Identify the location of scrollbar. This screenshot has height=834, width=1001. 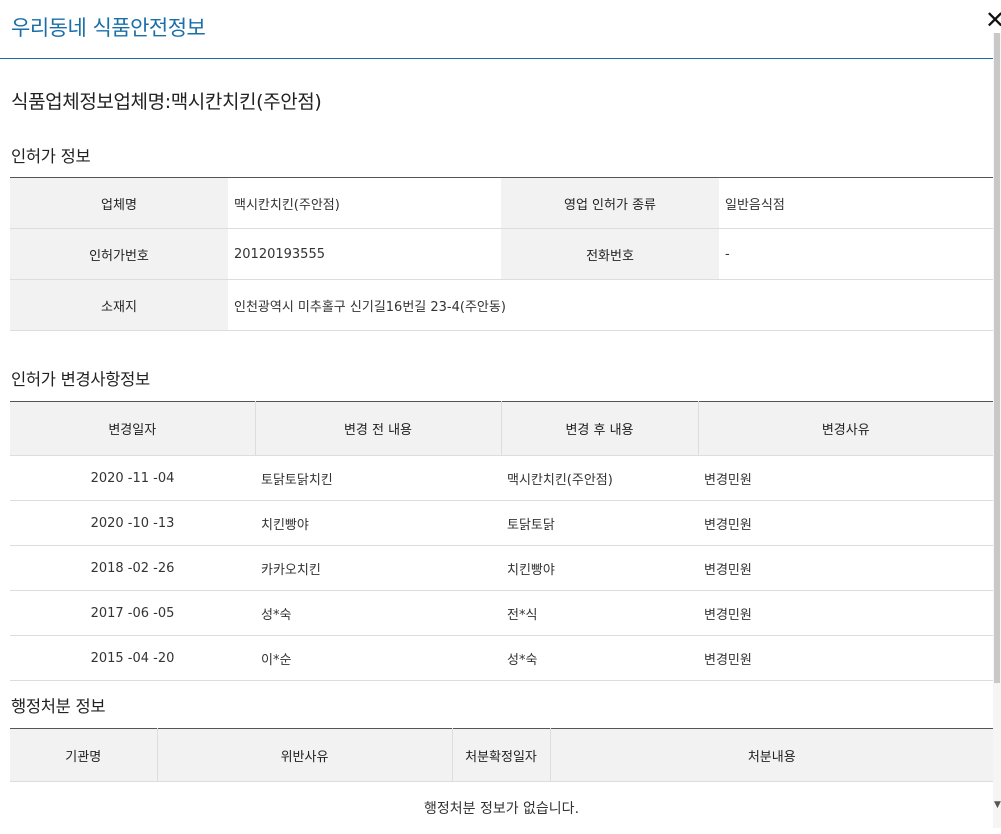
(997, 430).